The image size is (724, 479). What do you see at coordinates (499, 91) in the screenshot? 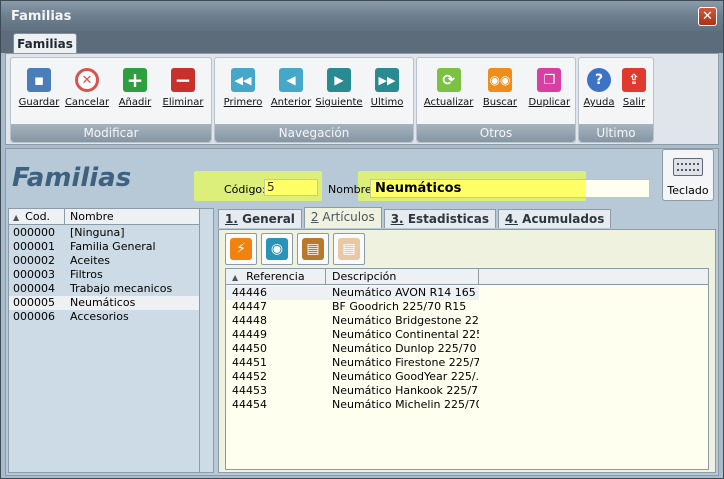
I see `search-button: ◉◉ Buscar` at bounding box center [499, 91].